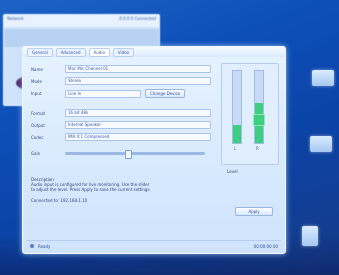 The height and width of the screenshot is (275, 339). Describe the element at coordinates (37, 69) in the screenshot. I see `field-label-name: Name` at that location.